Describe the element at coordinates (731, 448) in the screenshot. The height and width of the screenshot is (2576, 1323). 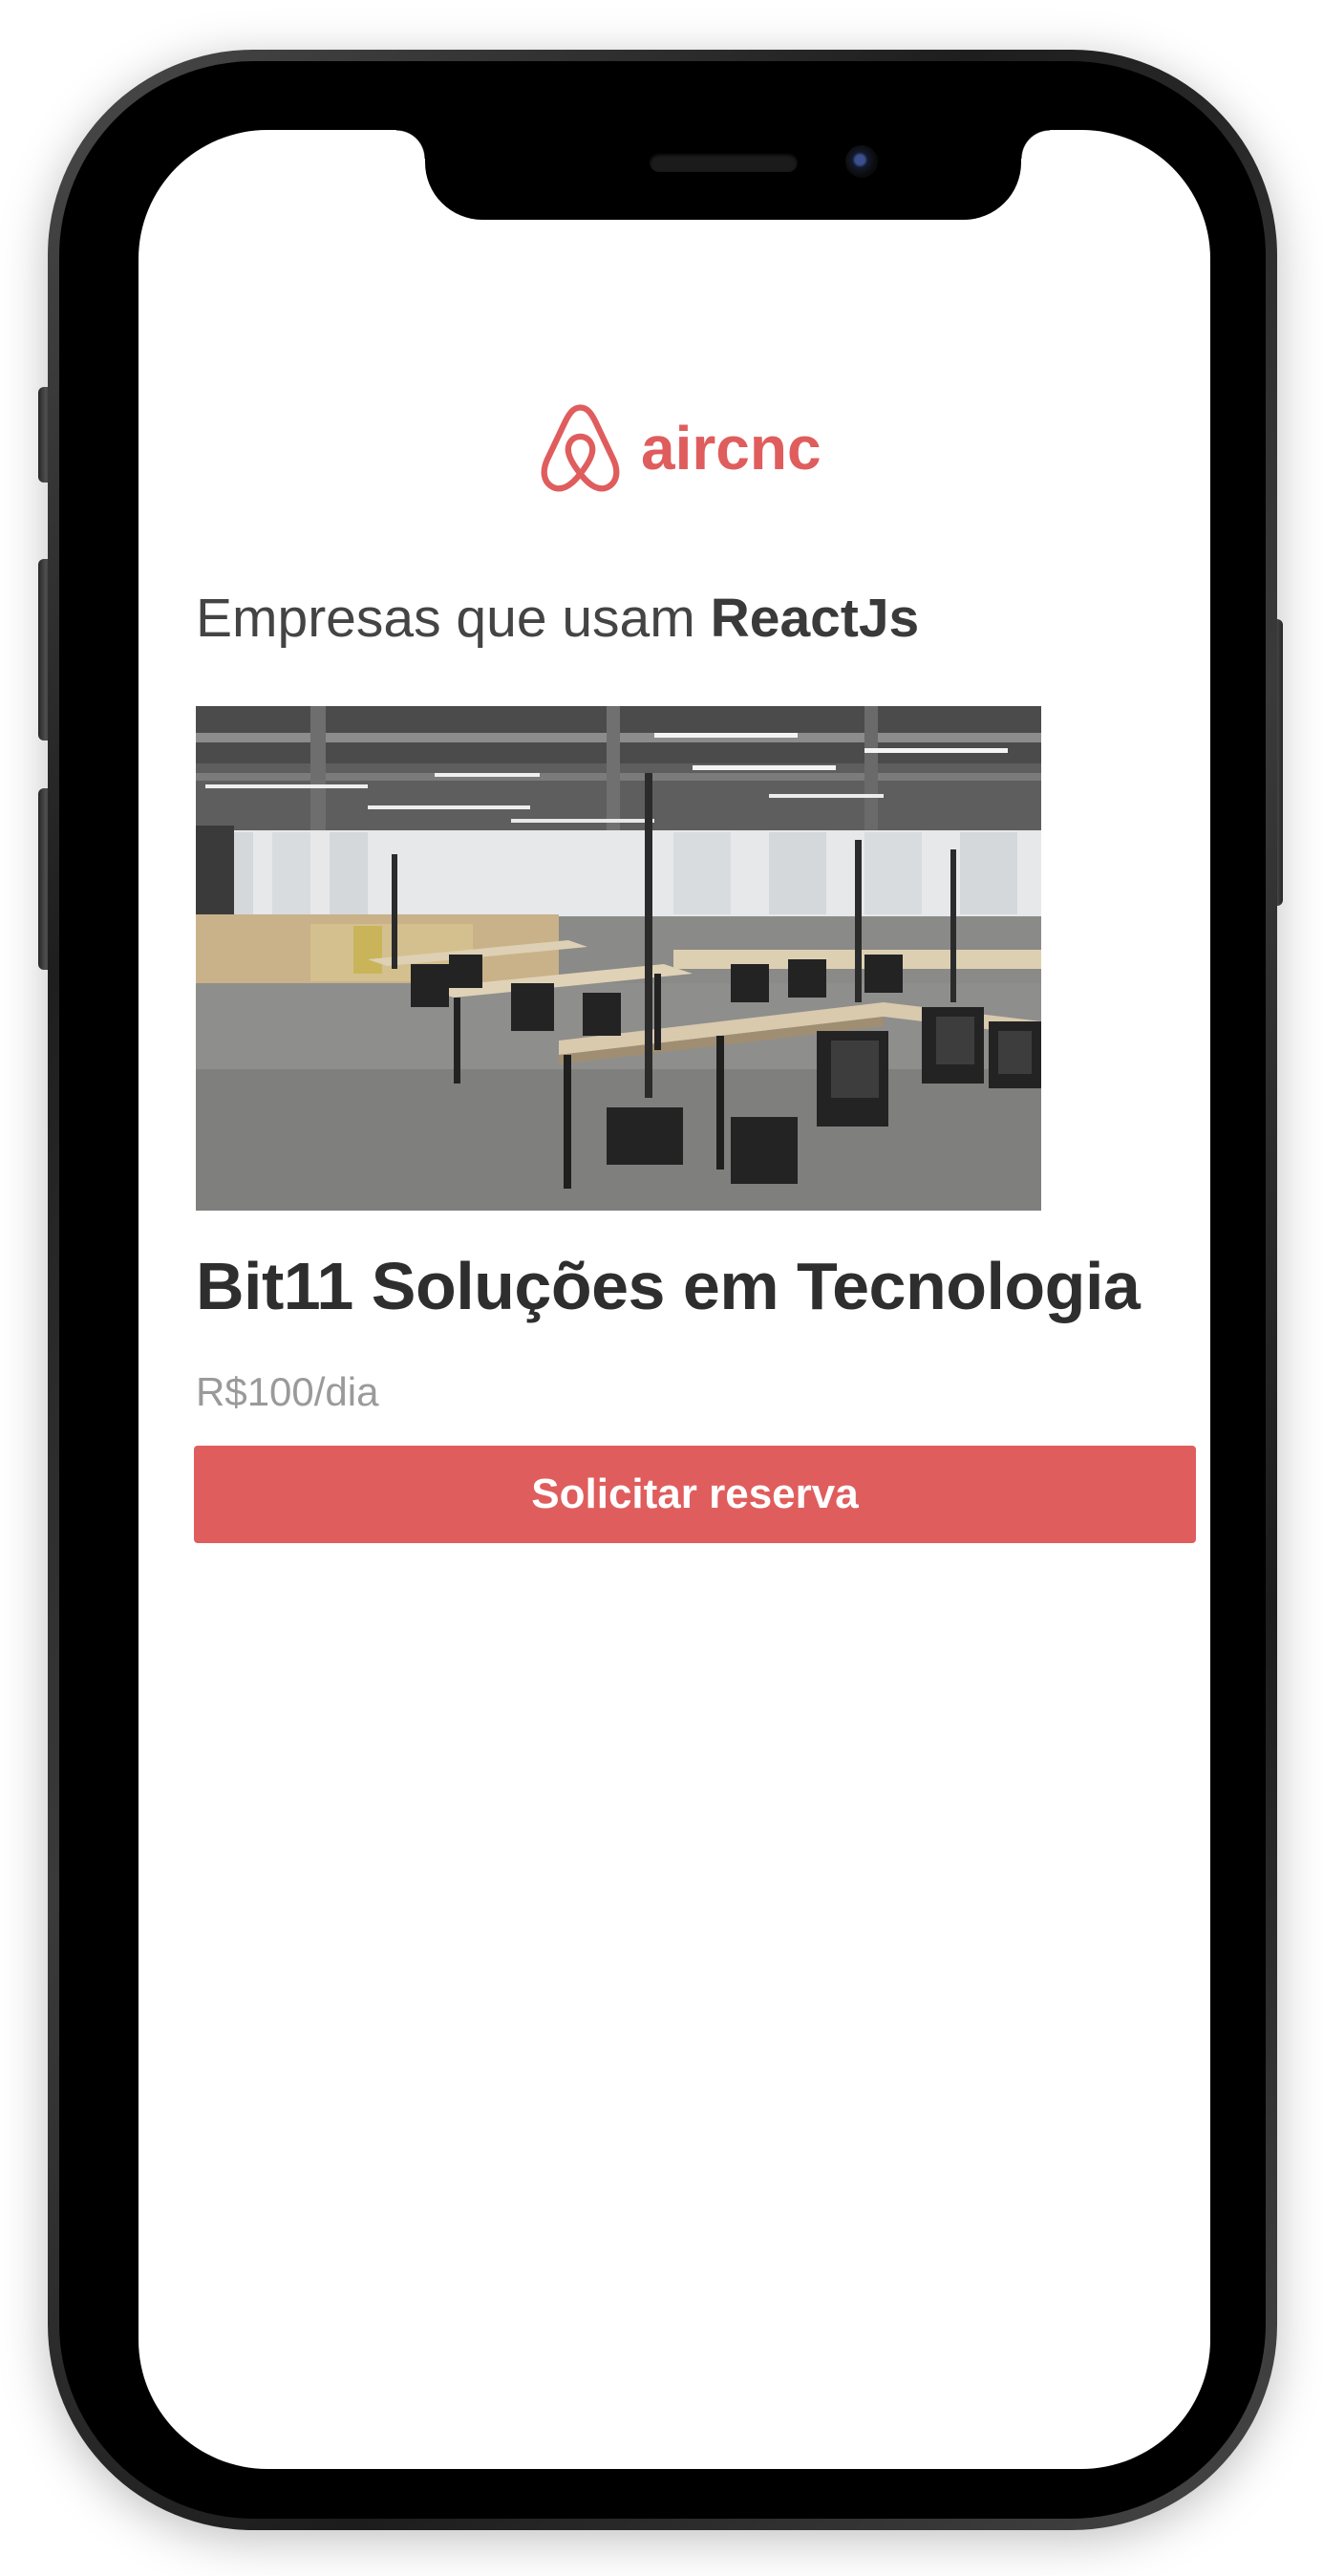
I see `logo-wordmark: aircnc` at that location.